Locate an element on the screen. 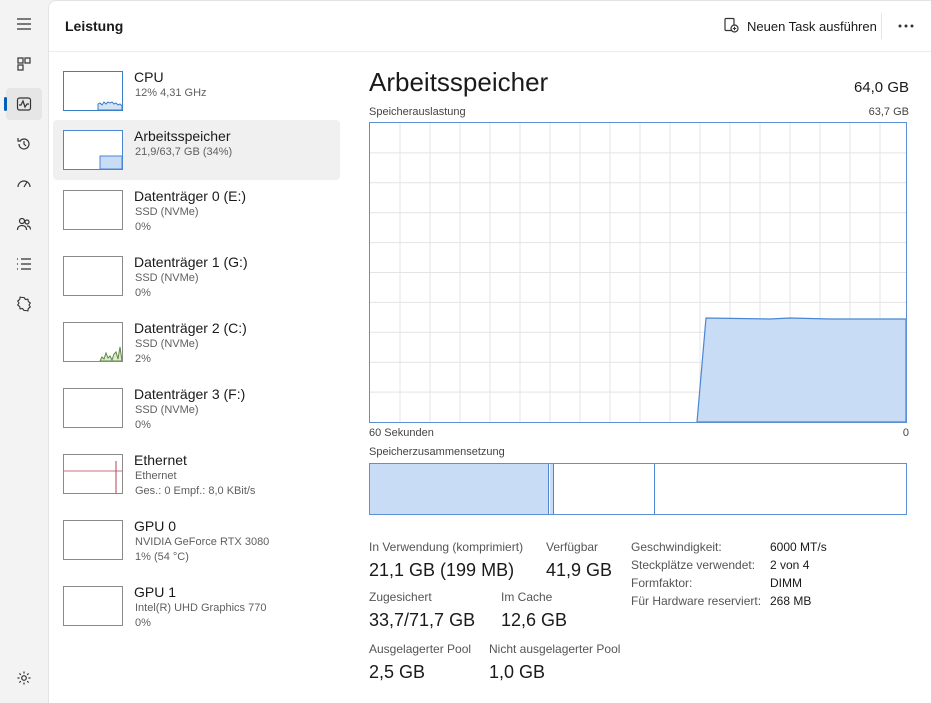  sidebar-item-sub: Ethernet is located at coordinates (156, 476).